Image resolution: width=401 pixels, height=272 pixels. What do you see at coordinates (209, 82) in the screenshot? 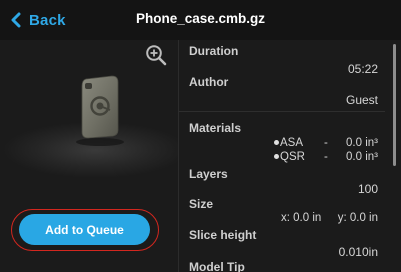
I see `author-label: Author` at bounding box center [209, 82].